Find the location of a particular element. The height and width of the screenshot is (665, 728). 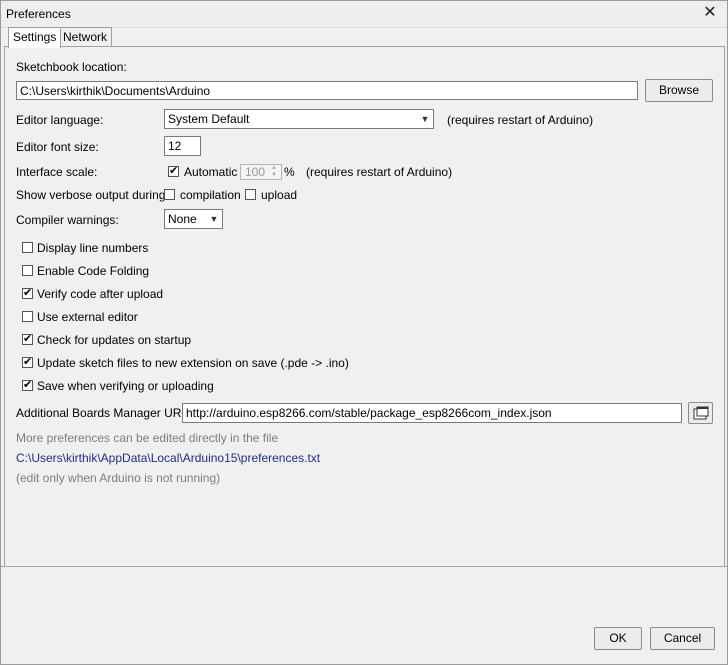

tab-network: Network is located at coordinates (85, 37).